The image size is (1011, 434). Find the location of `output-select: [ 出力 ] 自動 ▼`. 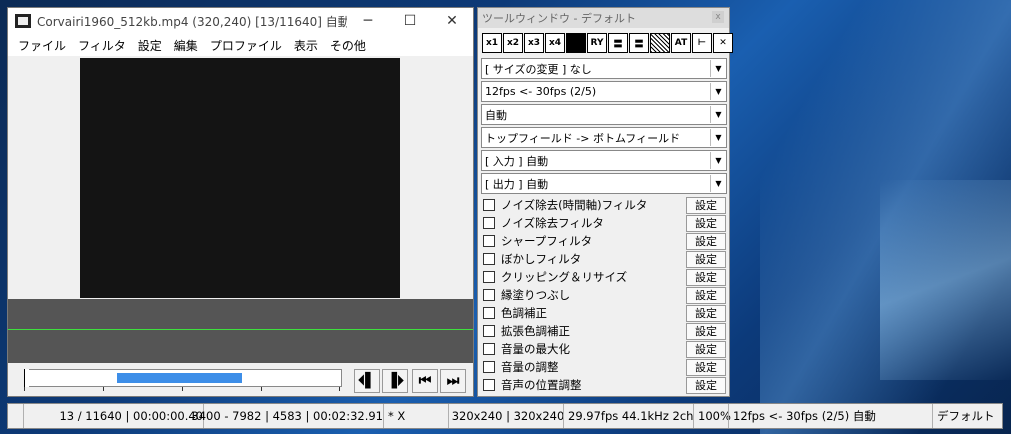

output-select: [ 出力 ] 自動 ▼ is located at coordinates (604, 183).